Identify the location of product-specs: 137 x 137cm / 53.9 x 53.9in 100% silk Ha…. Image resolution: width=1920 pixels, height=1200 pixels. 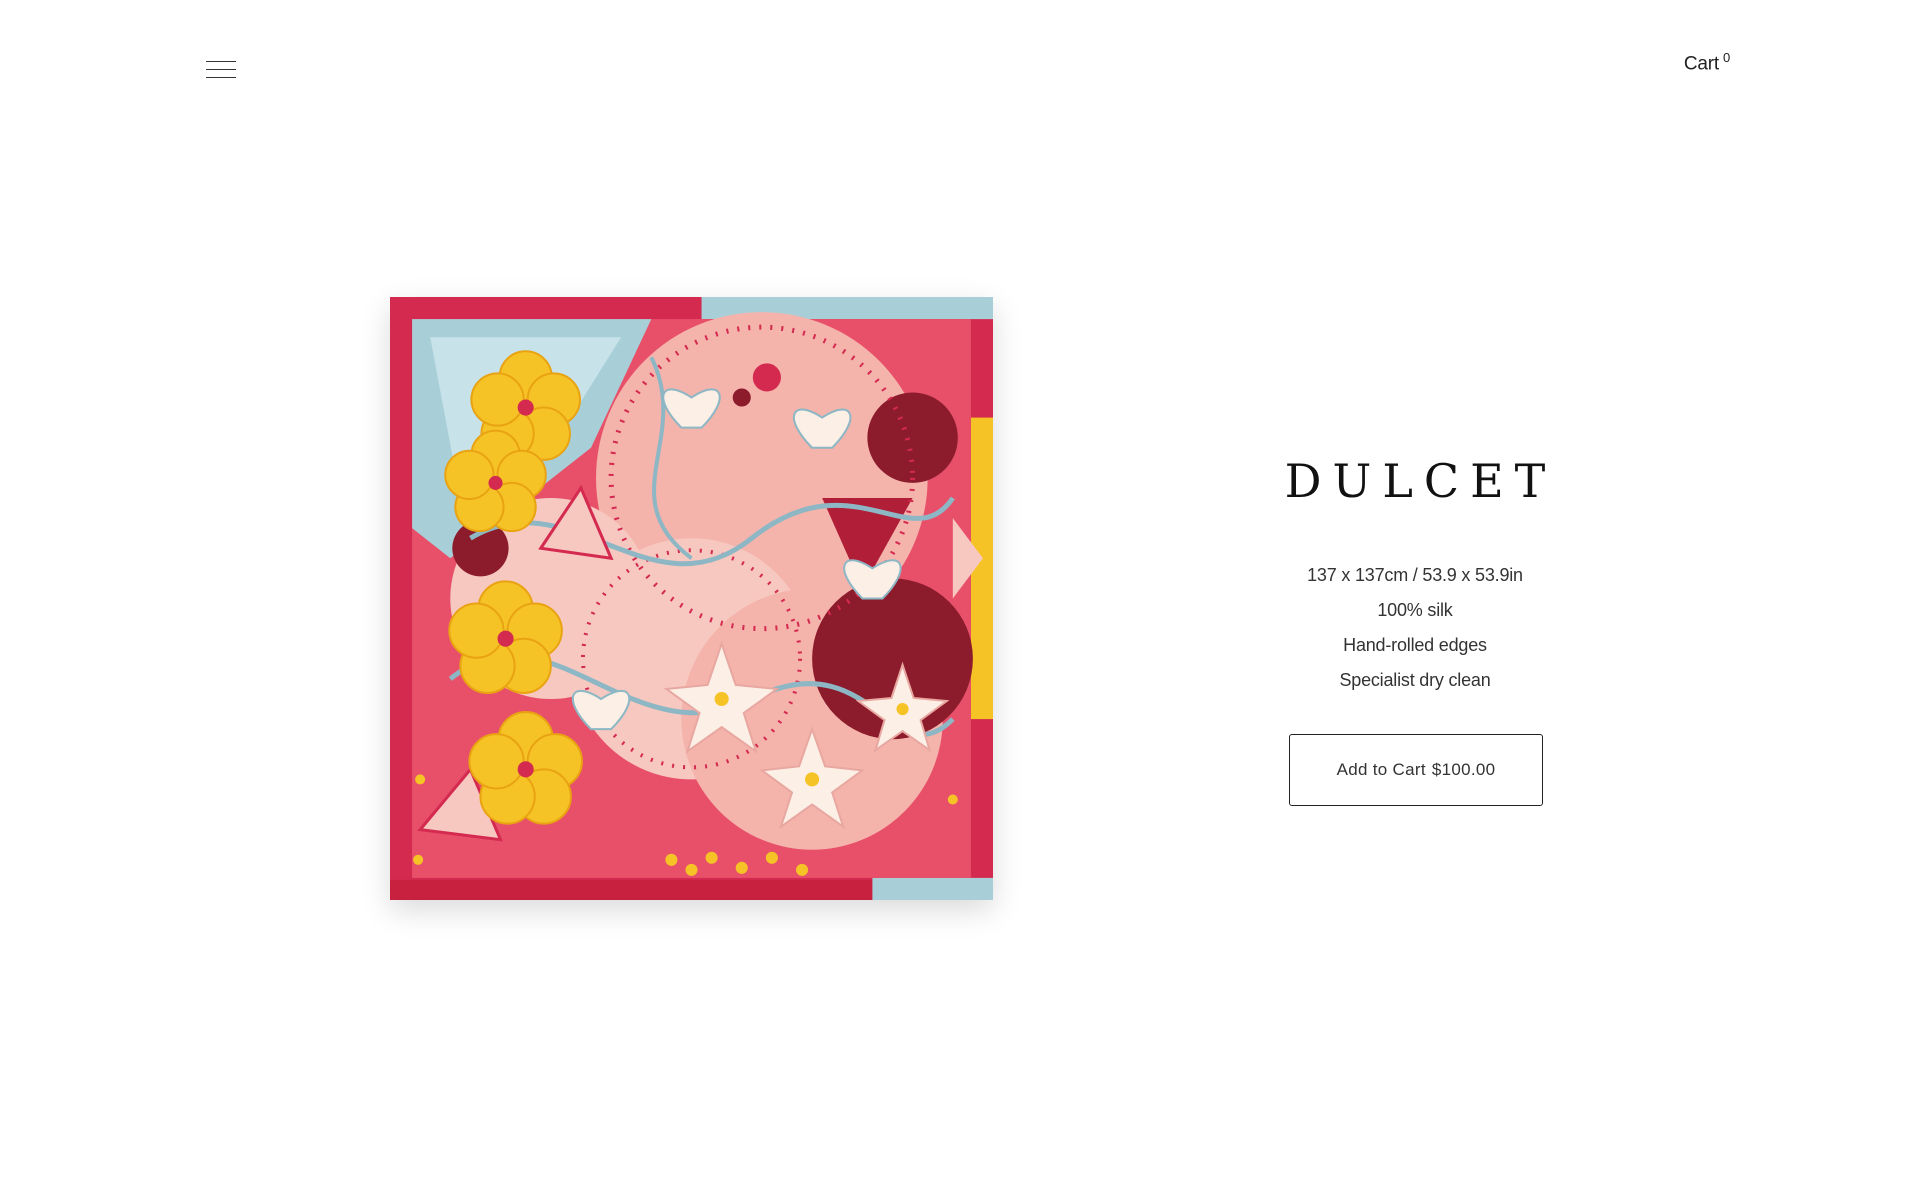
(1415, 628).